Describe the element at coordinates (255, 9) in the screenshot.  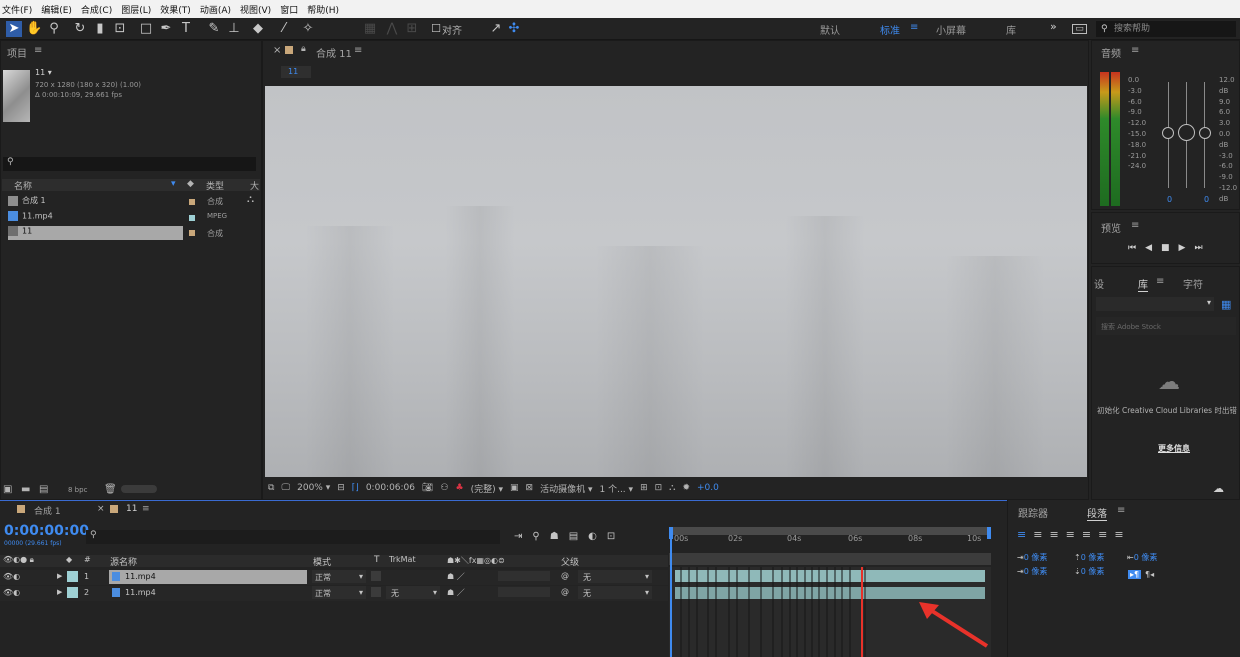
I see `menu-view: 视图(V)` at that location.